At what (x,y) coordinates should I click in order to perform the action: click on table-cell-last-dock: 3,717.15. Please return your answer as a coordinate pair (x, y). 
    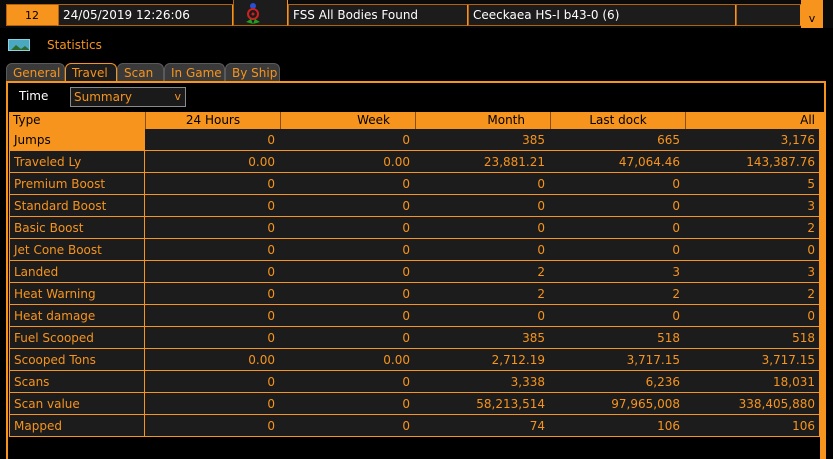
    Looking at the image, I should click on (617, 360).